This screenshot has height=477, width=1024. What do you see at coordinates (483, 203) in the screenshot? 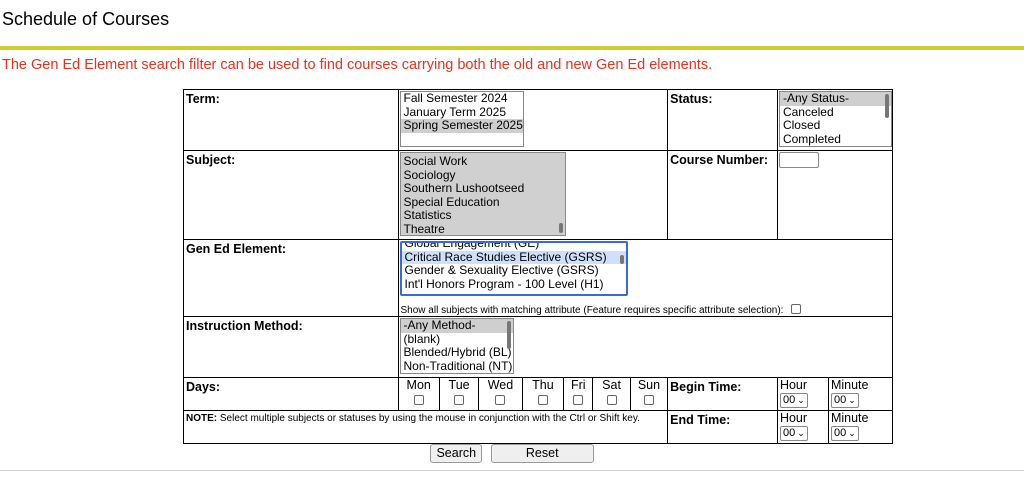
I see `subject-option: Special Education` at bounding box center [483, 203].